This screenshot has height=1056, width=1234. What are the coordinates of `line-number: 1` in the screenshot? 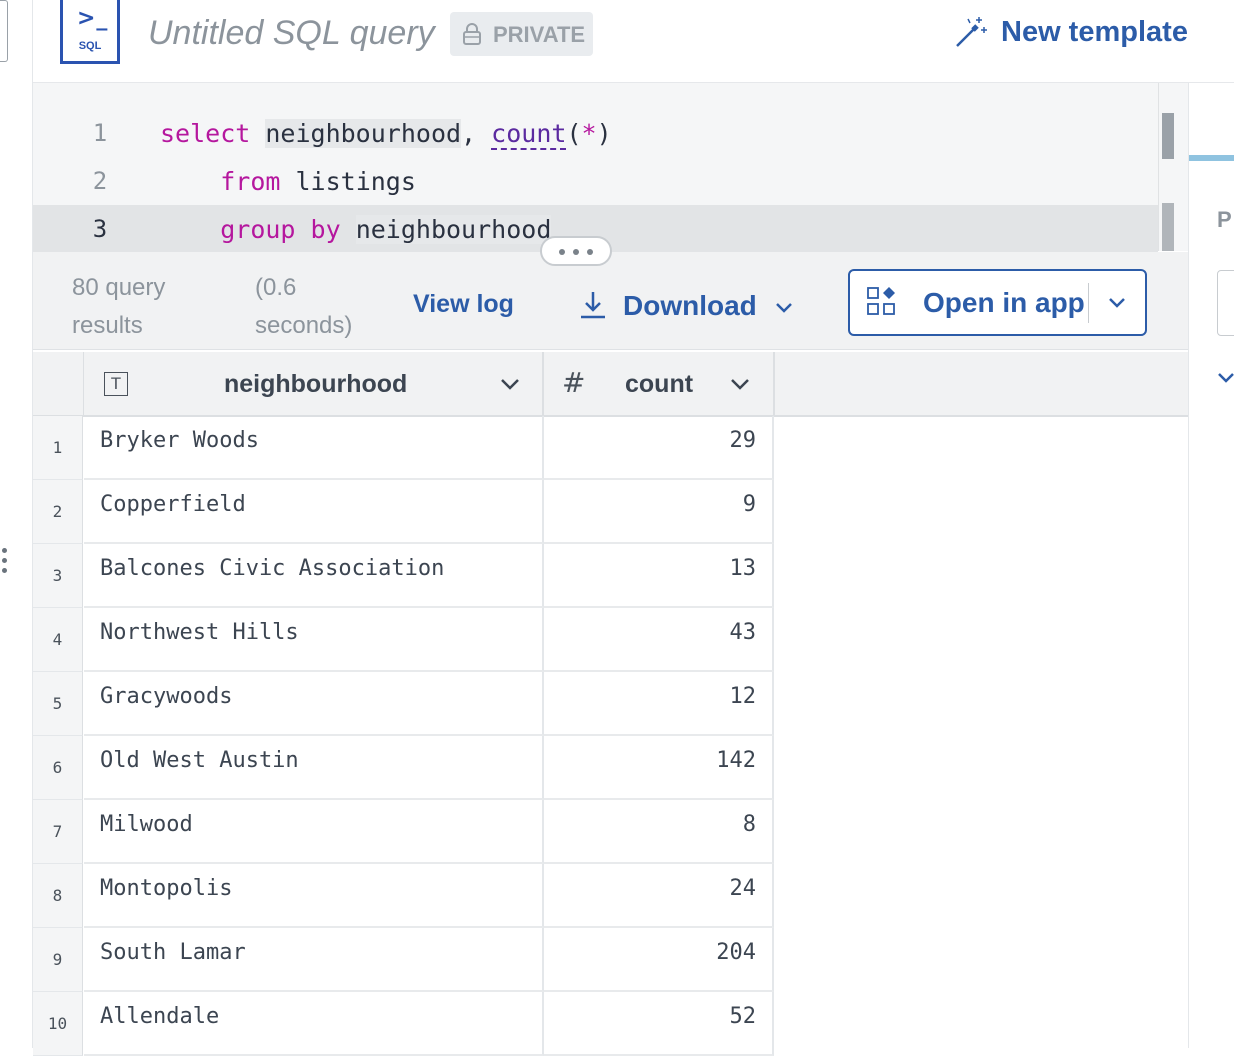 It's located at (100, 133).